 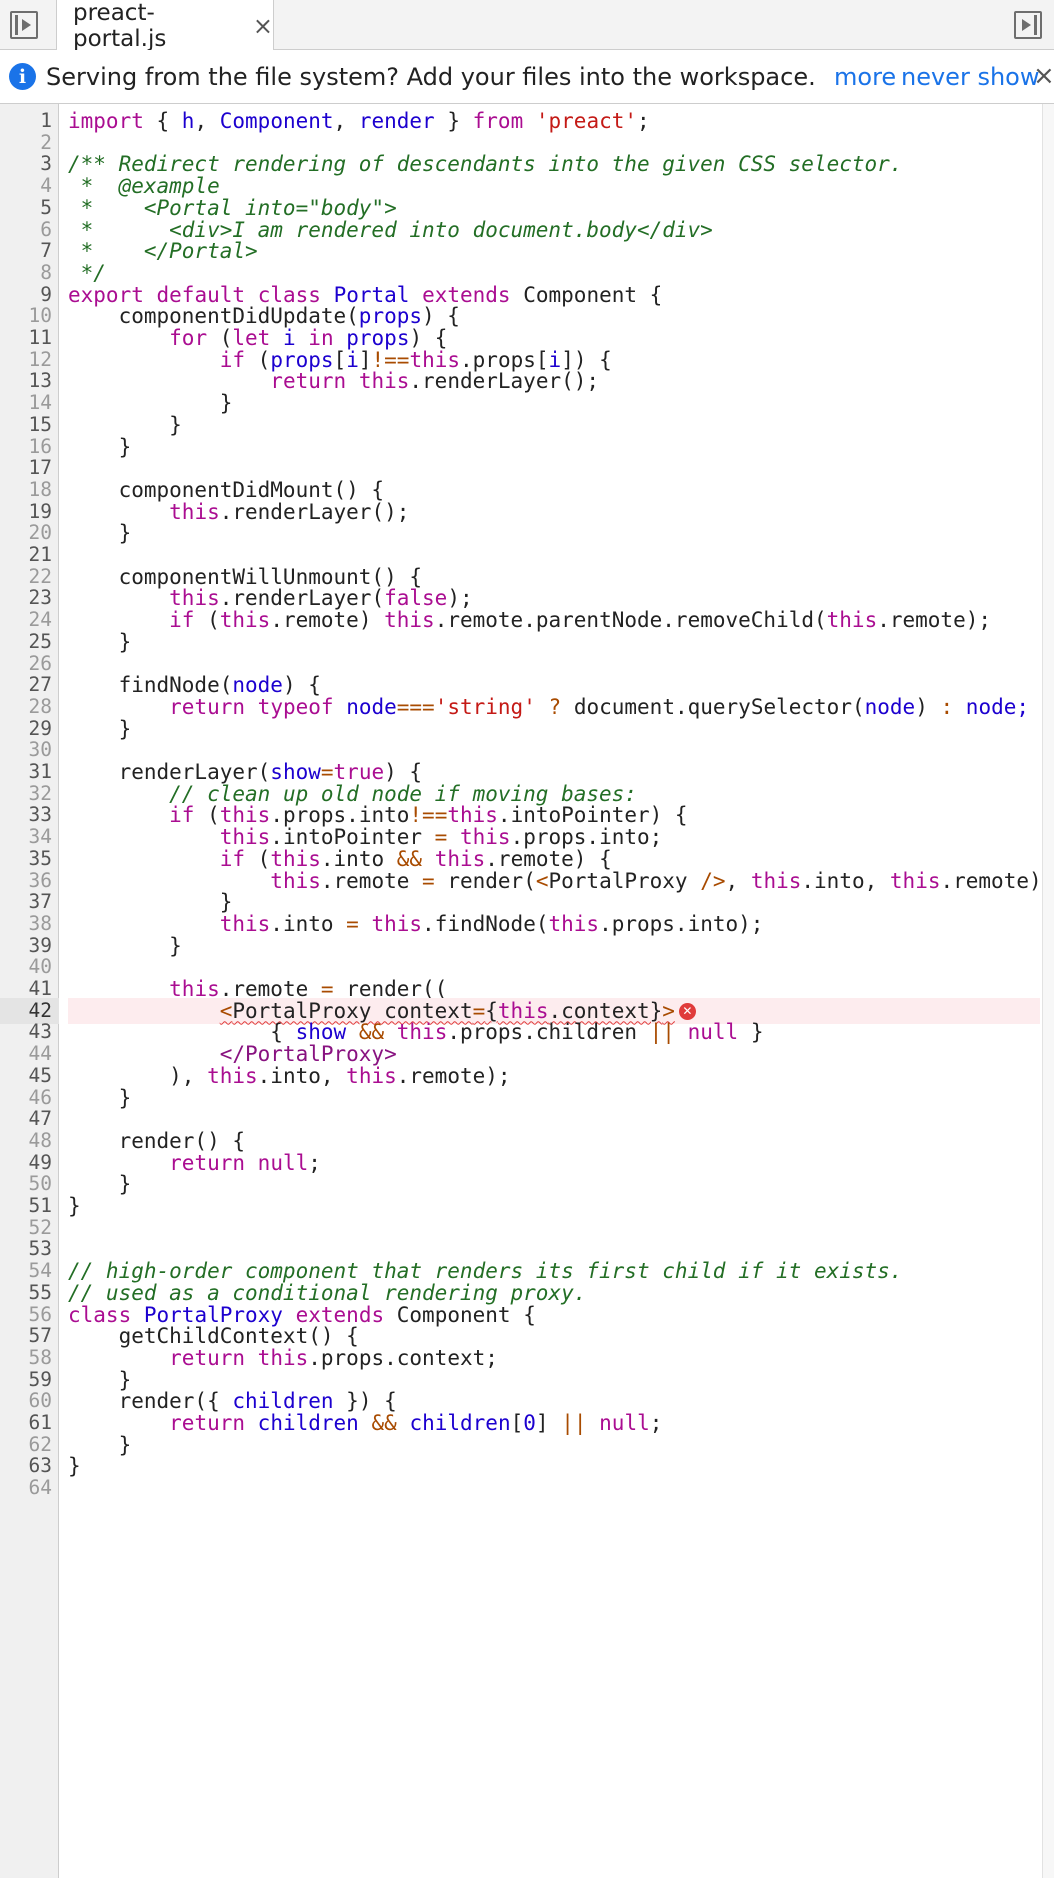 What do you see at coordinates (22, 76) in the screenshot?
I see `info-icon: i` at bounding box center [22, 76].